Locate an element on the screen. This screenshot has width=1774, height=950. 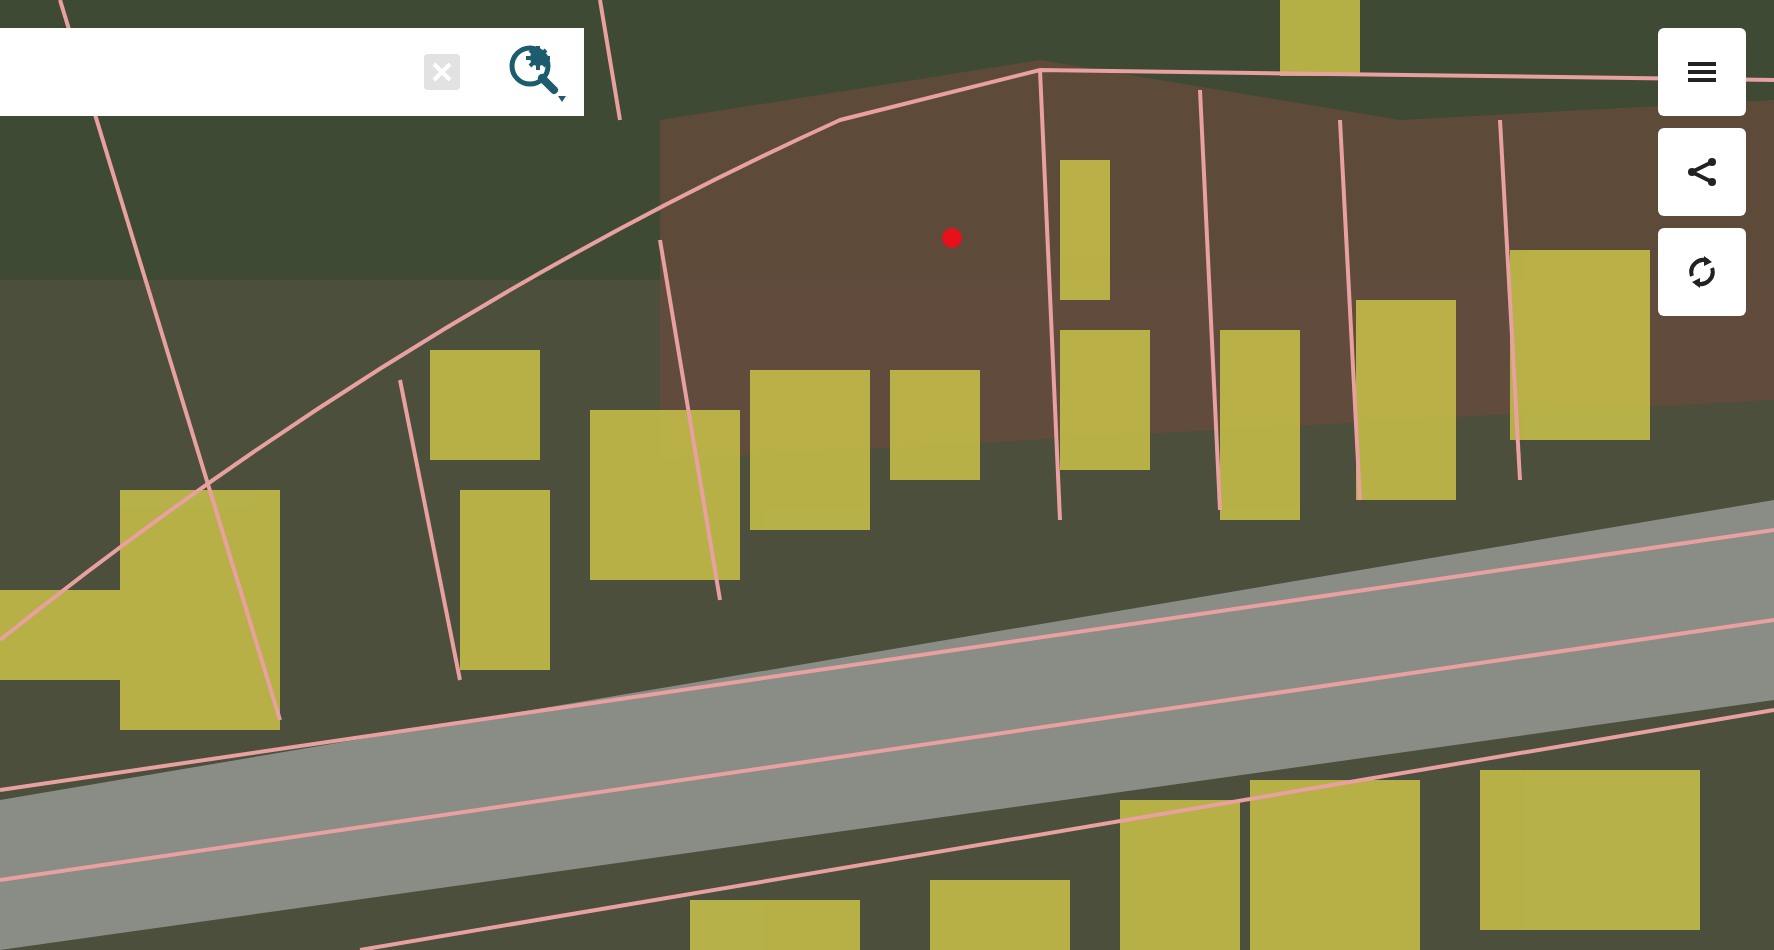
search-field is located at coordinates (292, 72).